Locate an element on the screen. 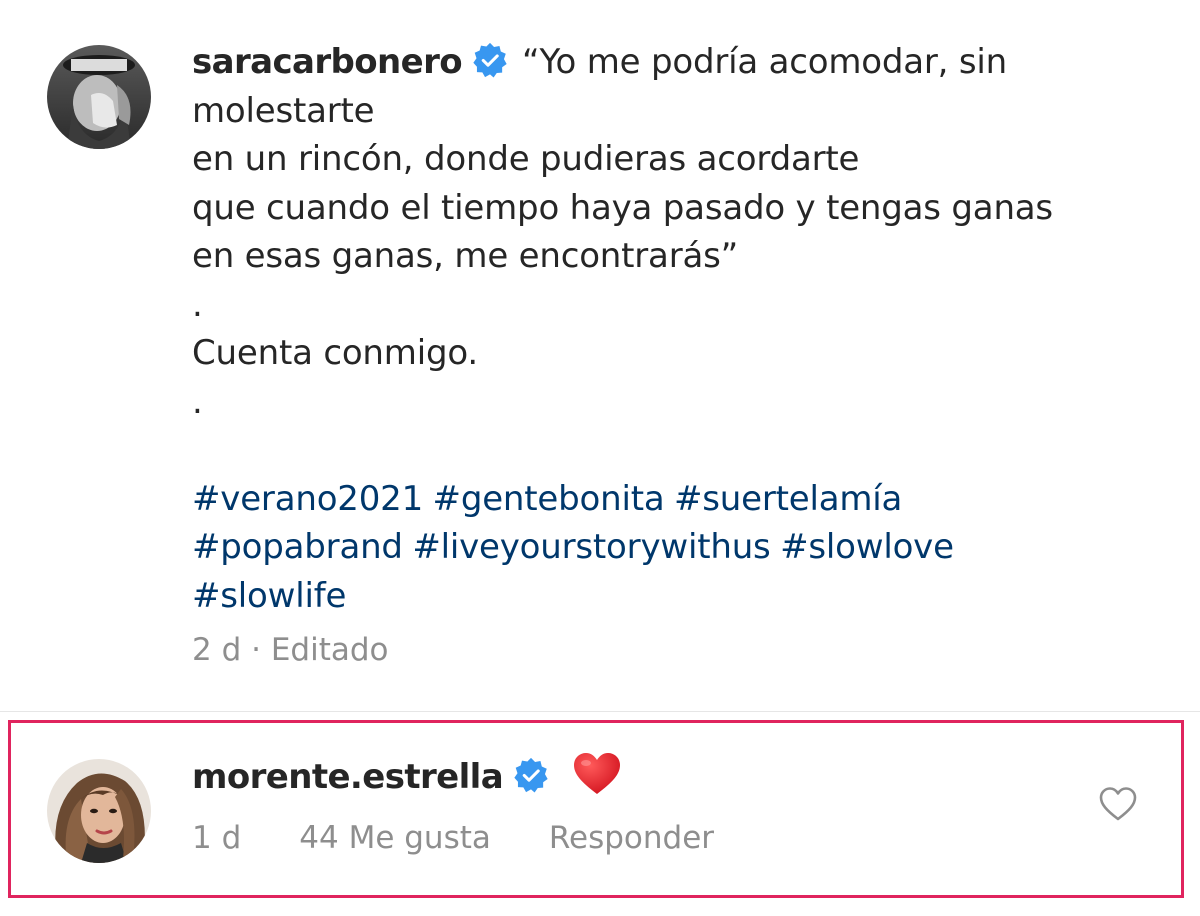  caption-line-8: . is located at coordinates (197, 401).